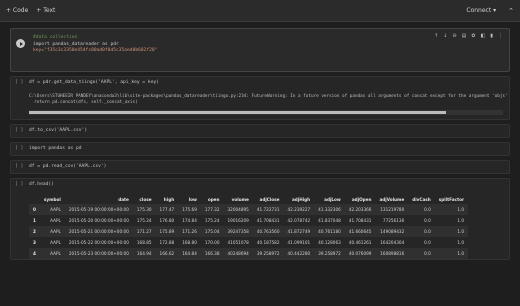  Describe the element at coordinates (329, 220) in the screenshot. I see `table-cell: 41.837048` at that location.